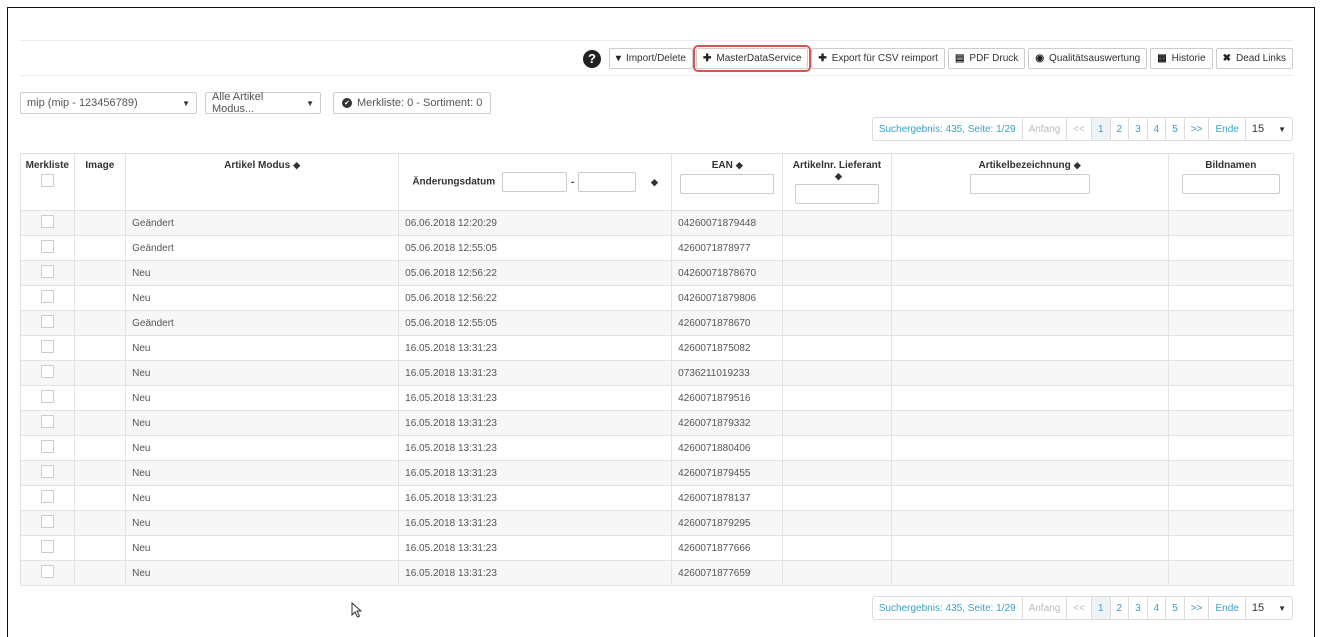 The height and width of the screenshot is (637, 1322). What do you see at coordinates (1024, 165) in the screenshot?
I see `col-name-label: Artikelbezeichnung` at bounding box center [1024, 165].